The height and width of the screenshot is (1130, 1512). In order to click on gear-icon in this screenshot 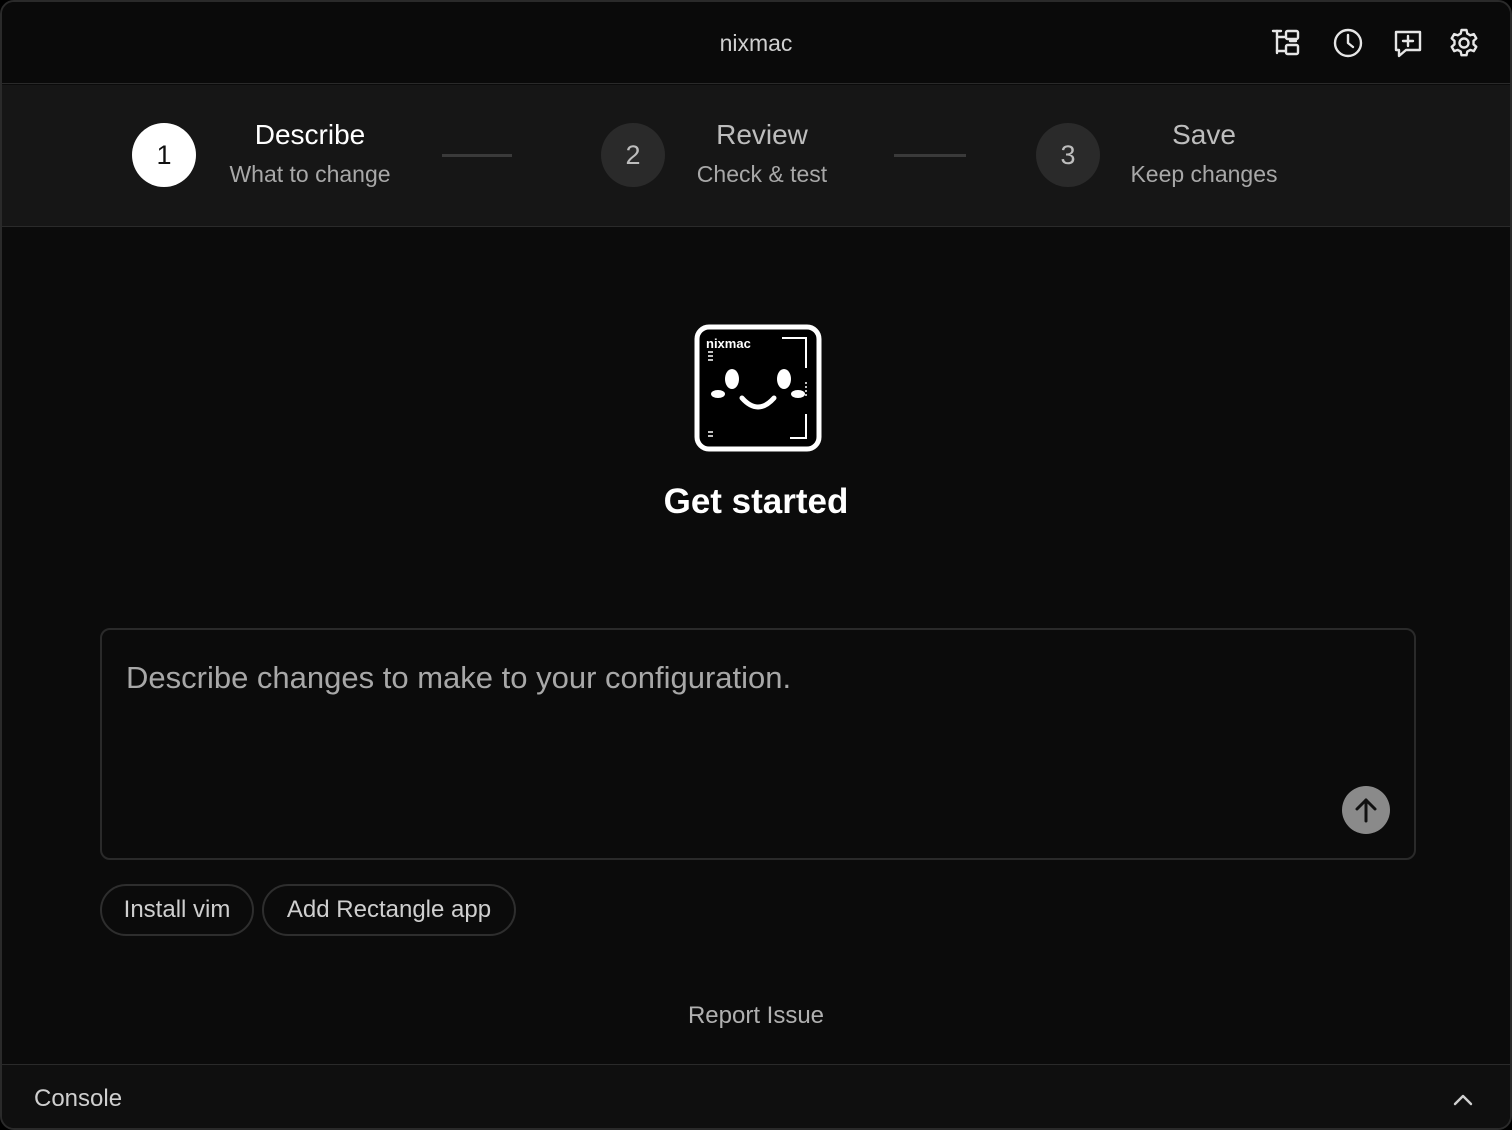, I will do `click(1464, 43)`.